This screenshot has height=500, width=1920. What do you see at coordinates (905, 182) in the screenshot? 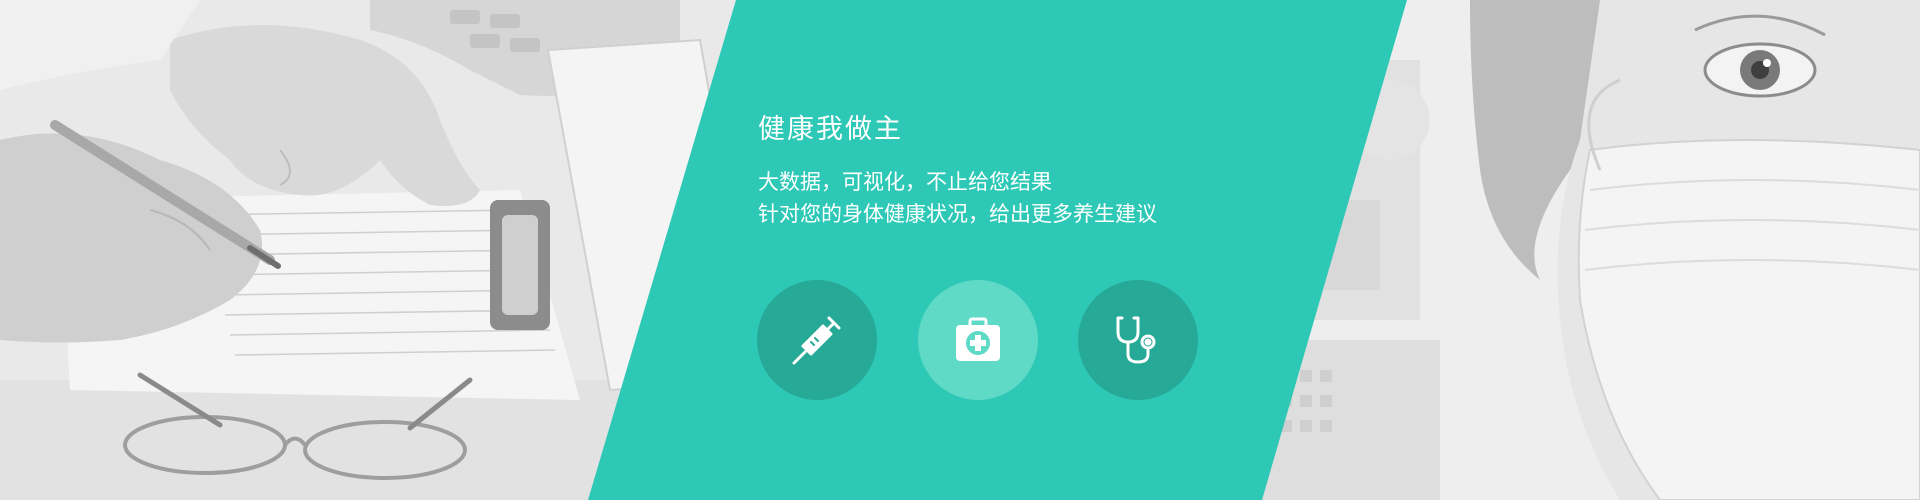
I see `banner-line-1: 大数据，可视化，不止给您结果` at bounding box center [905, 182].